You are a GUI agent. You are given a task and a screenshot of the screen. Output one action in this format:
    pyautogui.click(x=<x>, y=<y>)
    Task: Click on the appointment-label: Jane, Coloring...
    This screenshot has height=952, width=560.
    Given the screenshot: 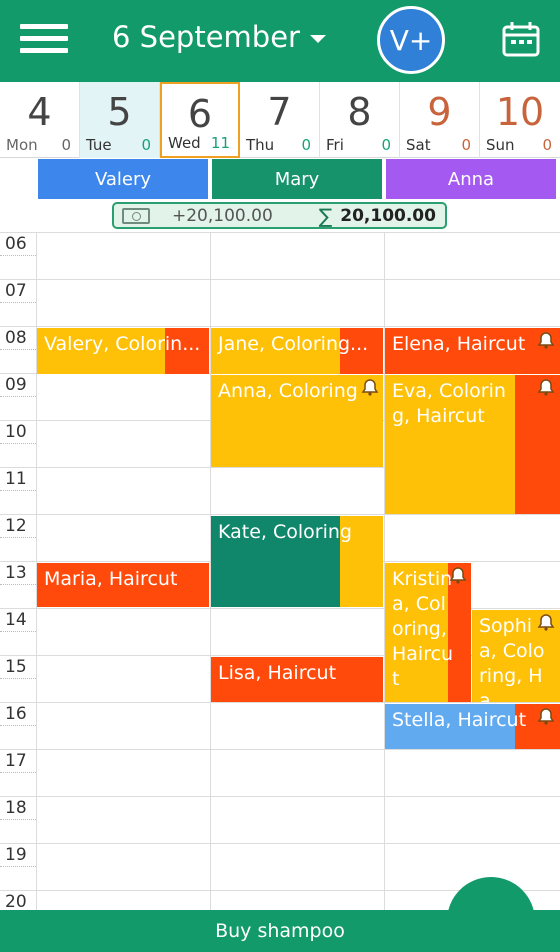 What is the action you would take?
    pyautogui.click(x=293, y=344)
    